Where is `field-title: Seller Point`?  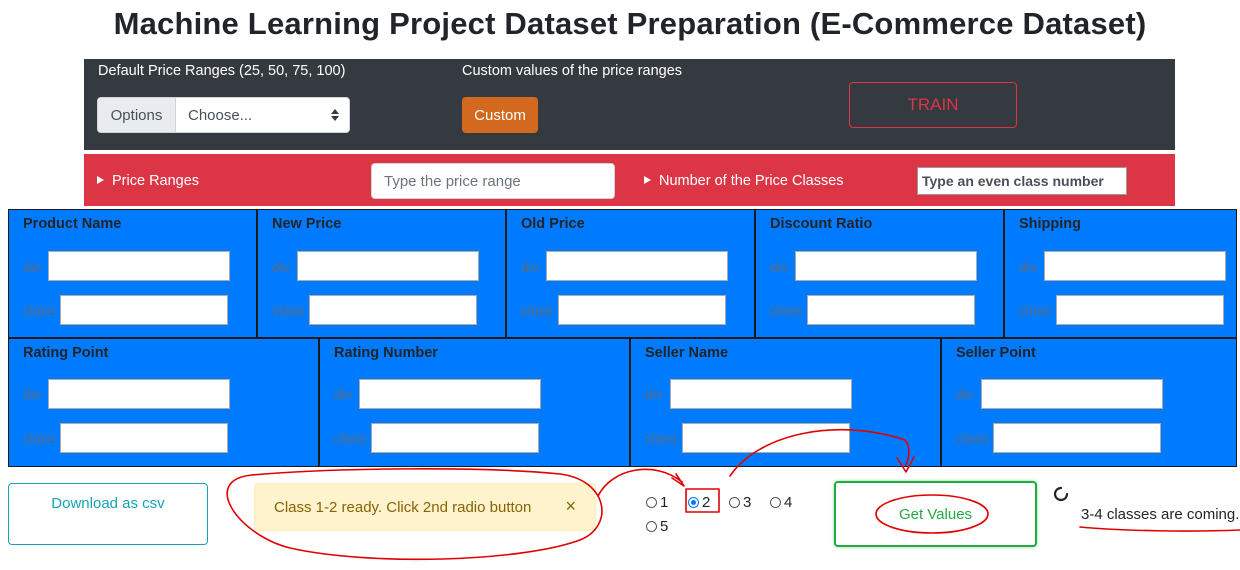 field-title: Seller Point is located at coordinates (996, 353).